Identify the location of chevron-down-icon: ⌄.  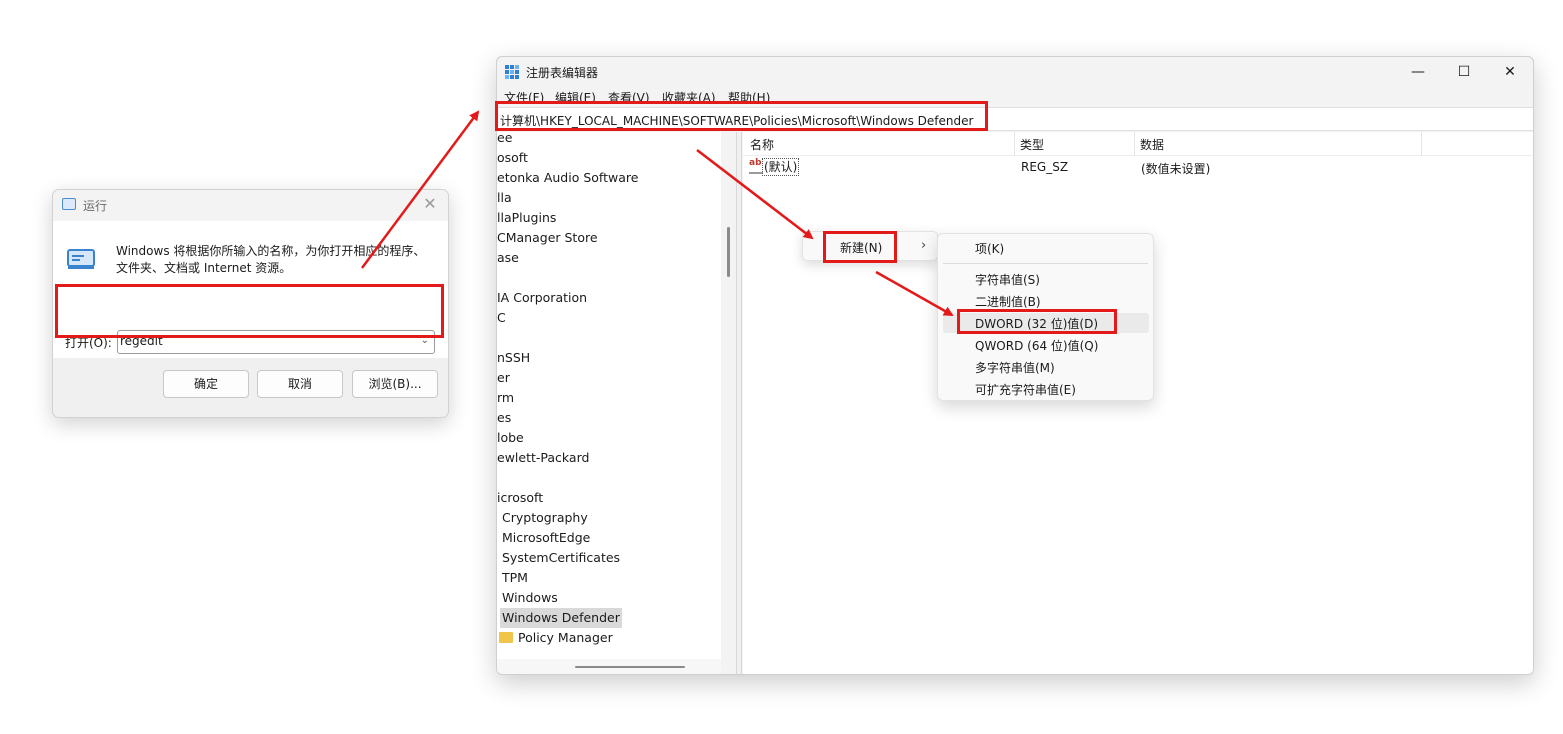
(425, 340).